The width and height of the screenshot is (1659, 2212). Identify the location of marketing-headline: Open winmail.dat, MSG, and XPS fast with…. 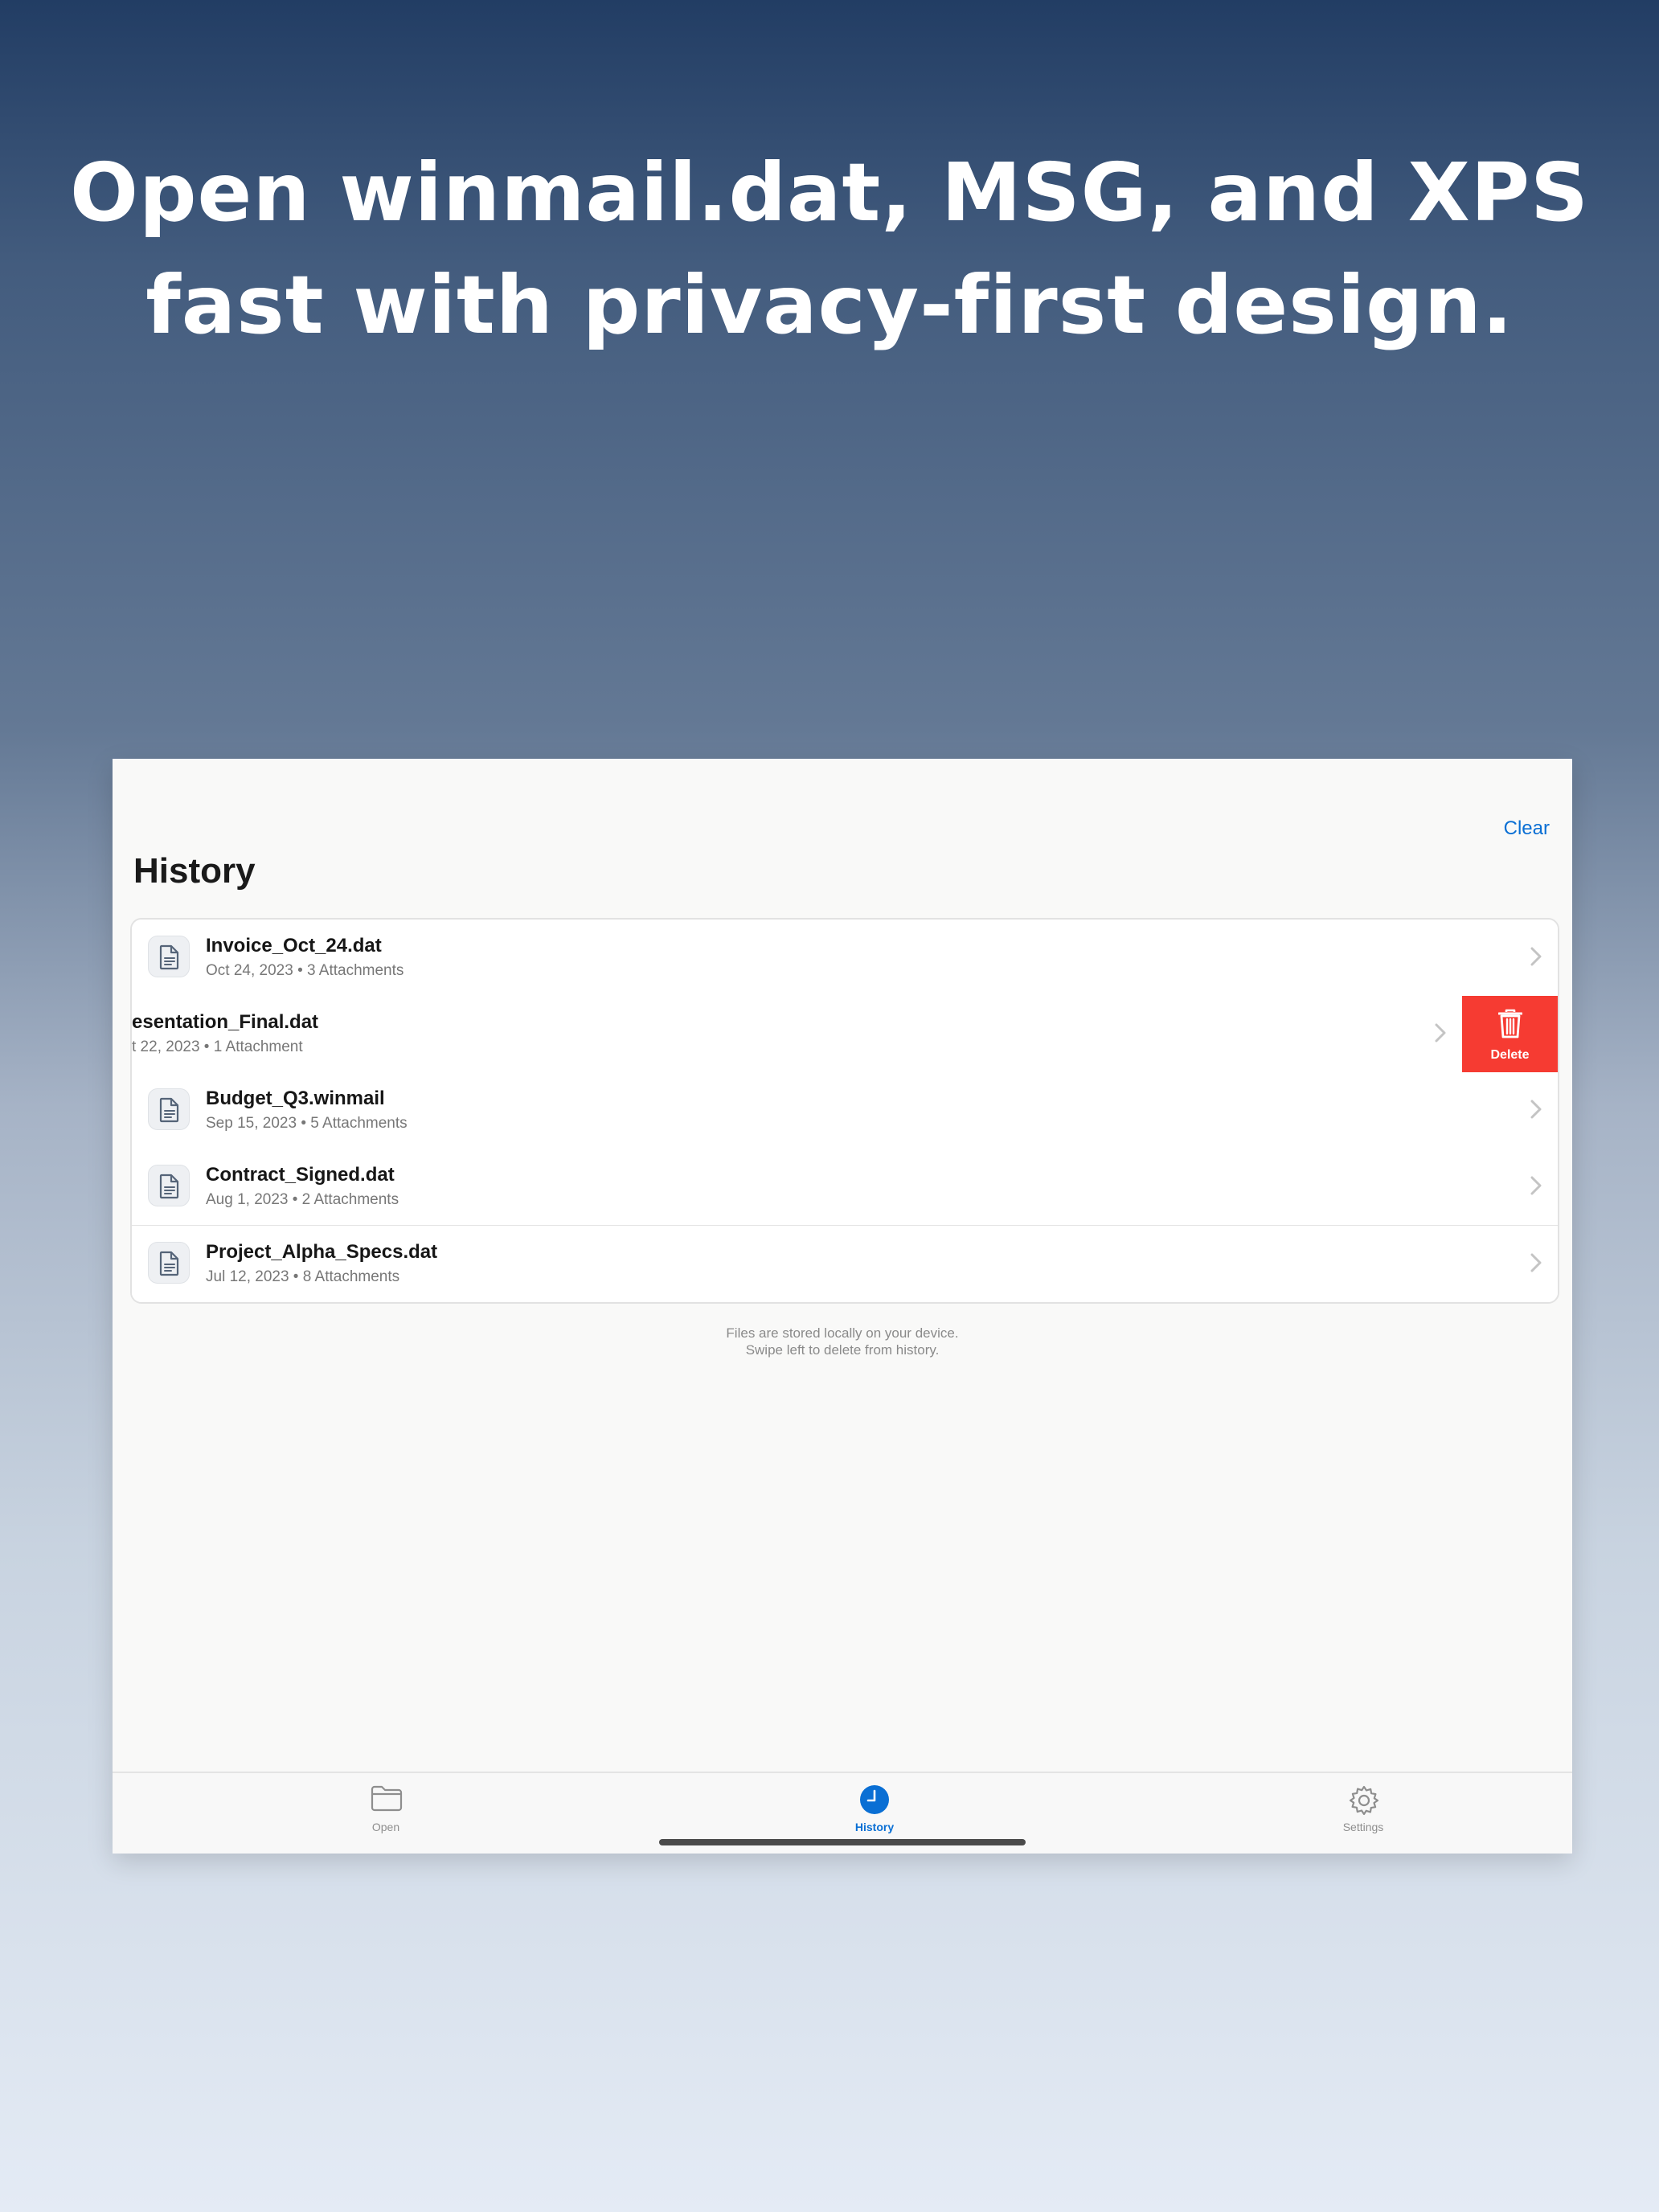
(829, 249).